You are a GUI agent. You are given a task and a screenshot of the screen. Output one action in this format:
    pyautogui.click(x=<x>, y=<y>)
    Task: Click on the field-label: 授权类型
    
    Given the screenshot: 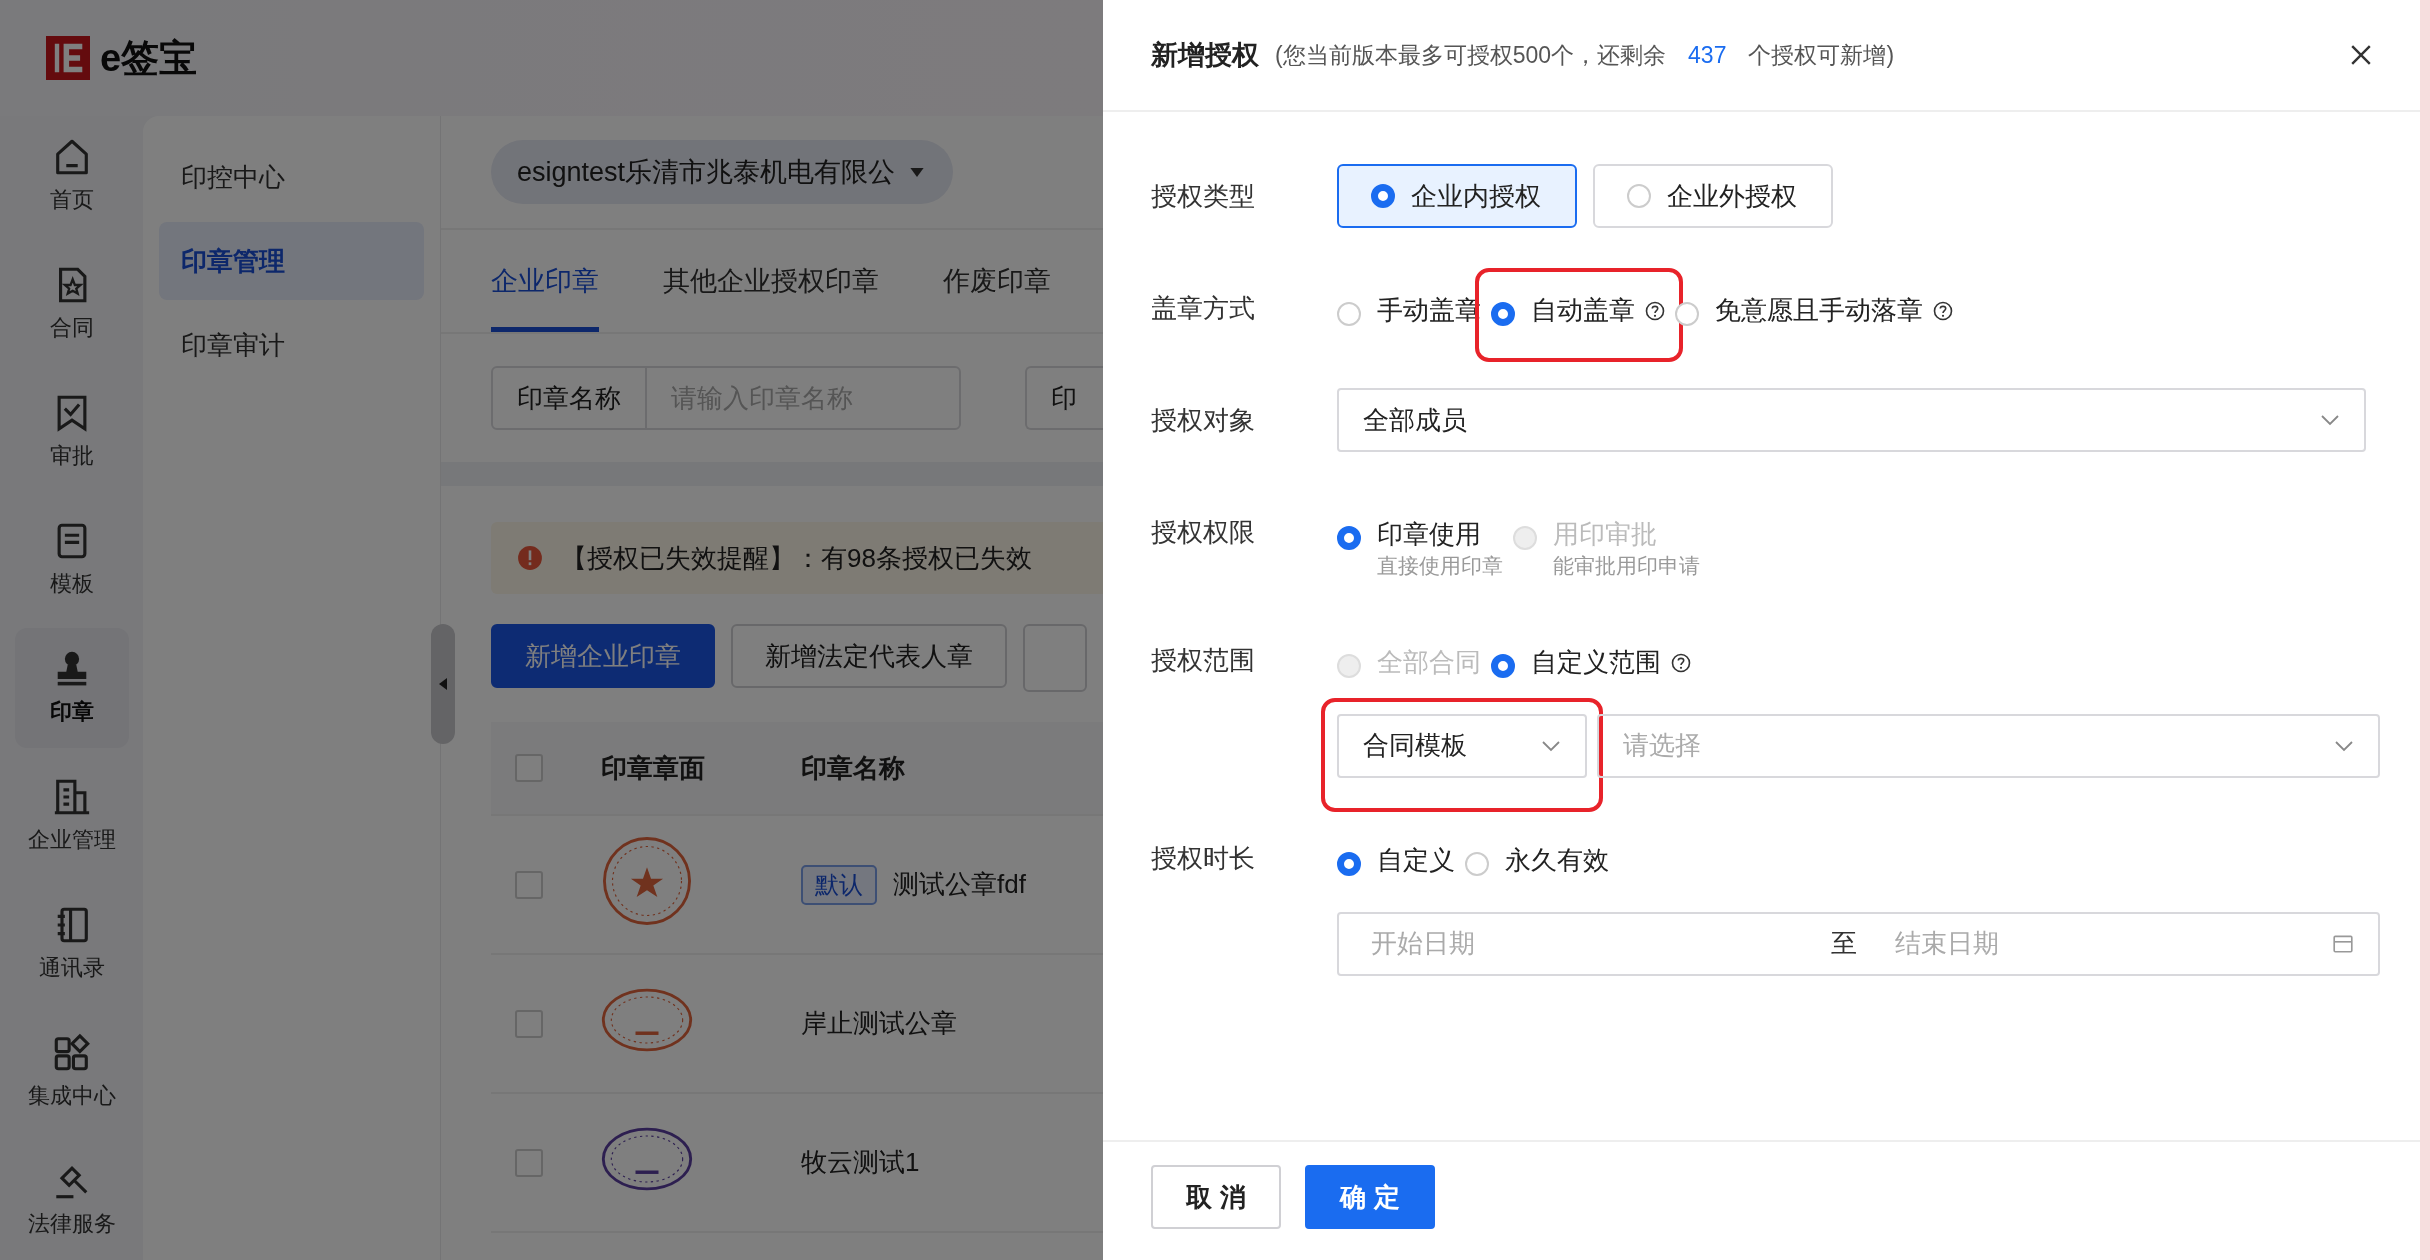 What is the action you would take?
    pyautogui.click(x=1203, y=196)
    